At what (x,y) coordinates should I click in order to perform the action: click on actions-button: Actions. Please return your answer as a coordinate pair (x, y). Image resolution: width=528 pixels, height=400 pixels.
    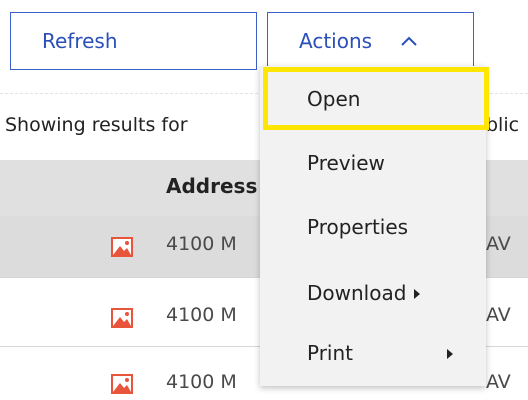
    Looking at the image, I should click on (370, 41).